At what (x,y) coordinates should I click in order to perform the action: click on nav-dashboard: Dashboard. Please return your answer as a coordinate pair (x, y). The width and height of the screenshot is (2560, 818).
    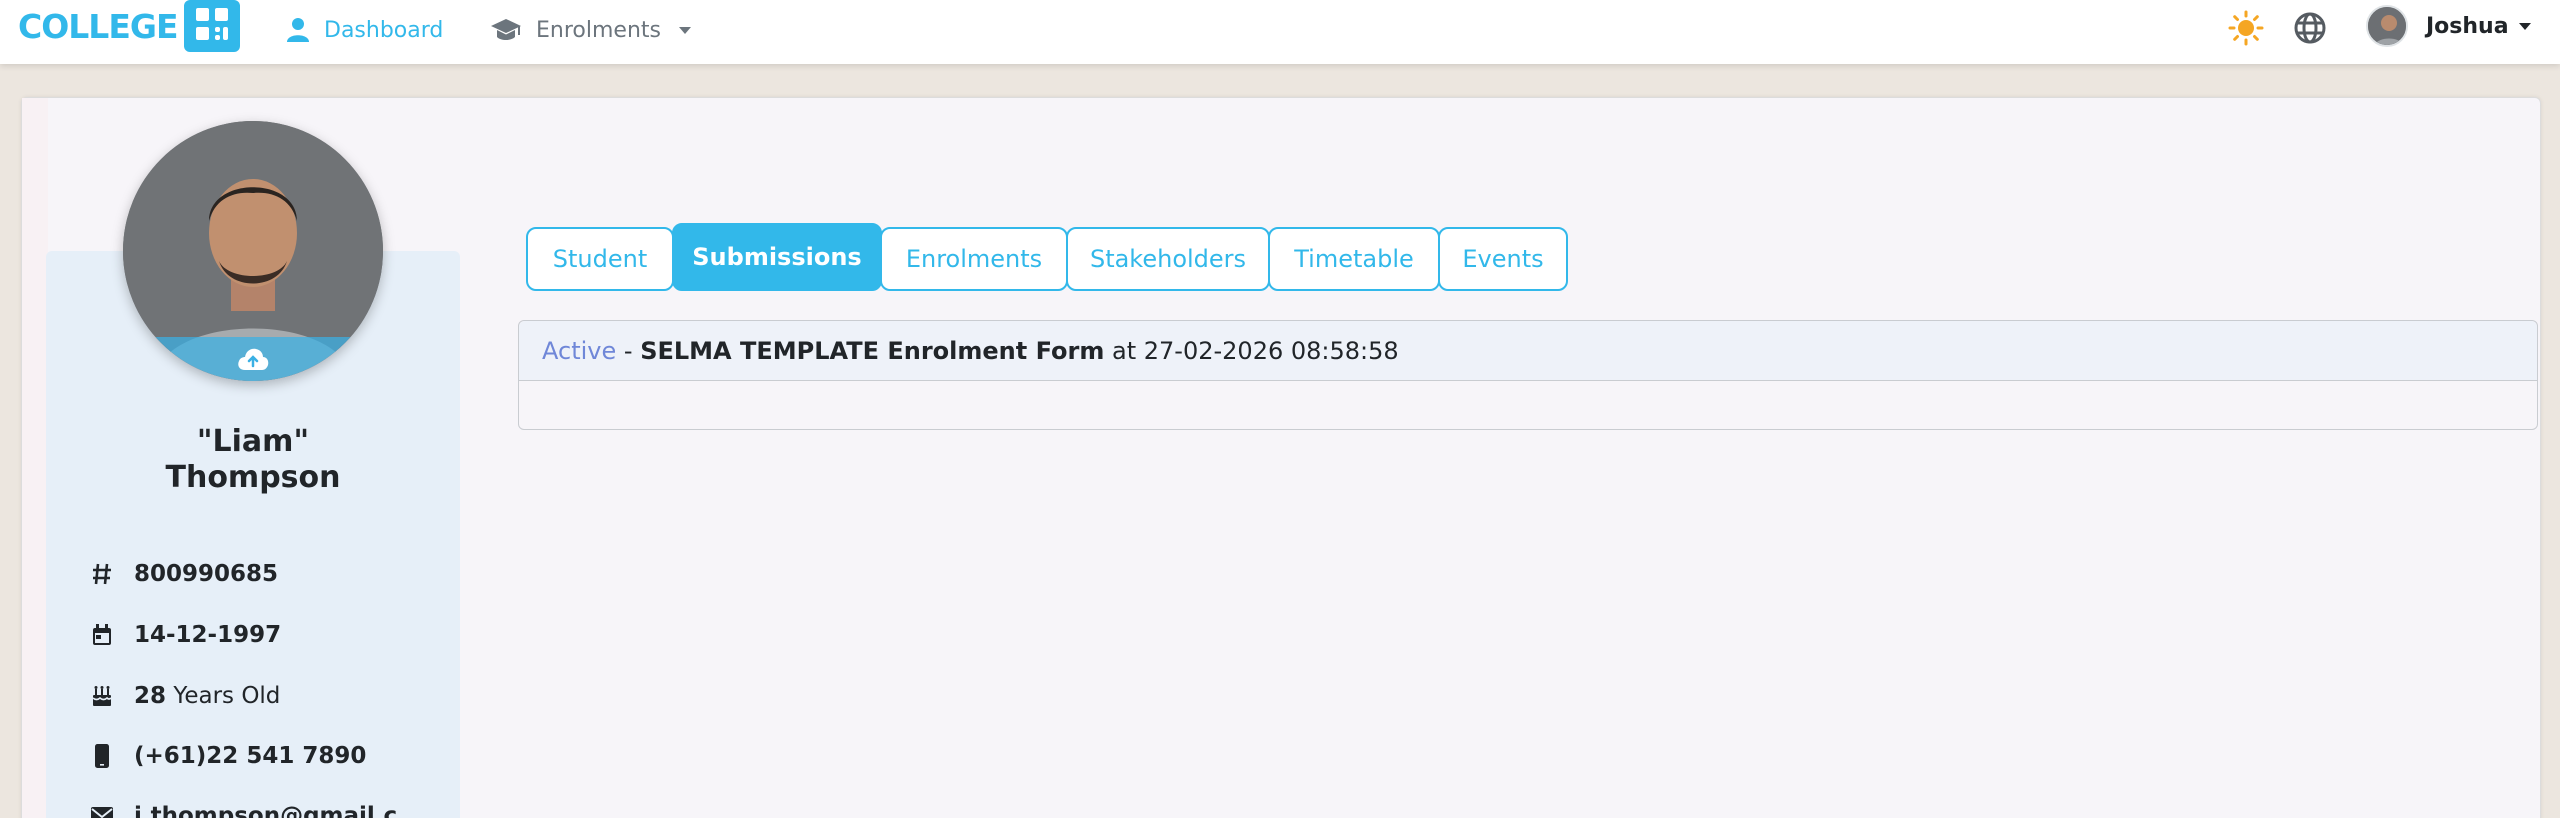
    Looking at the image, I should click on (364, 30).